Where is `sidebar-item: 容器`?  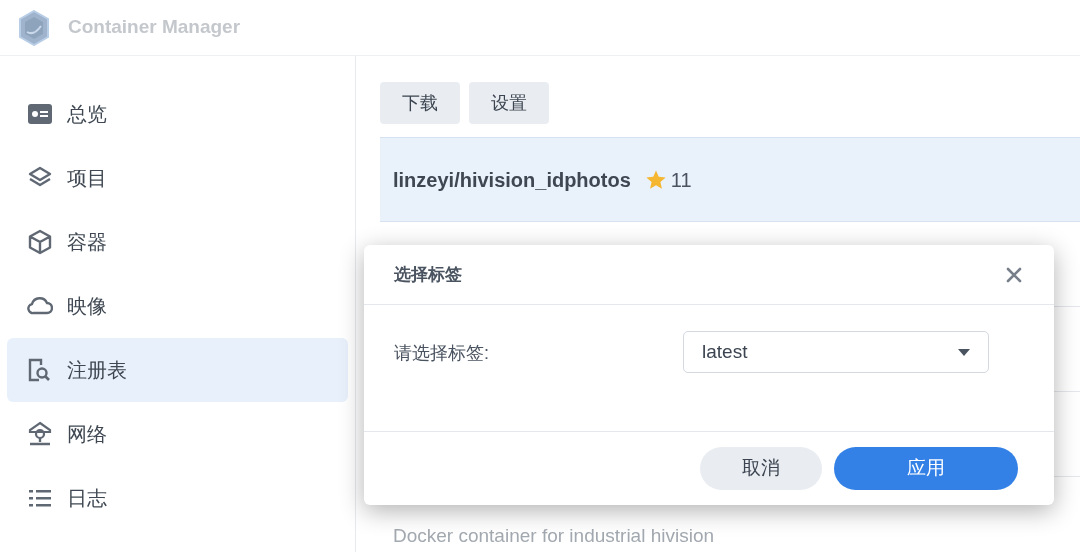
sidebar-item: 容器 is located at coordinates (177, 242).